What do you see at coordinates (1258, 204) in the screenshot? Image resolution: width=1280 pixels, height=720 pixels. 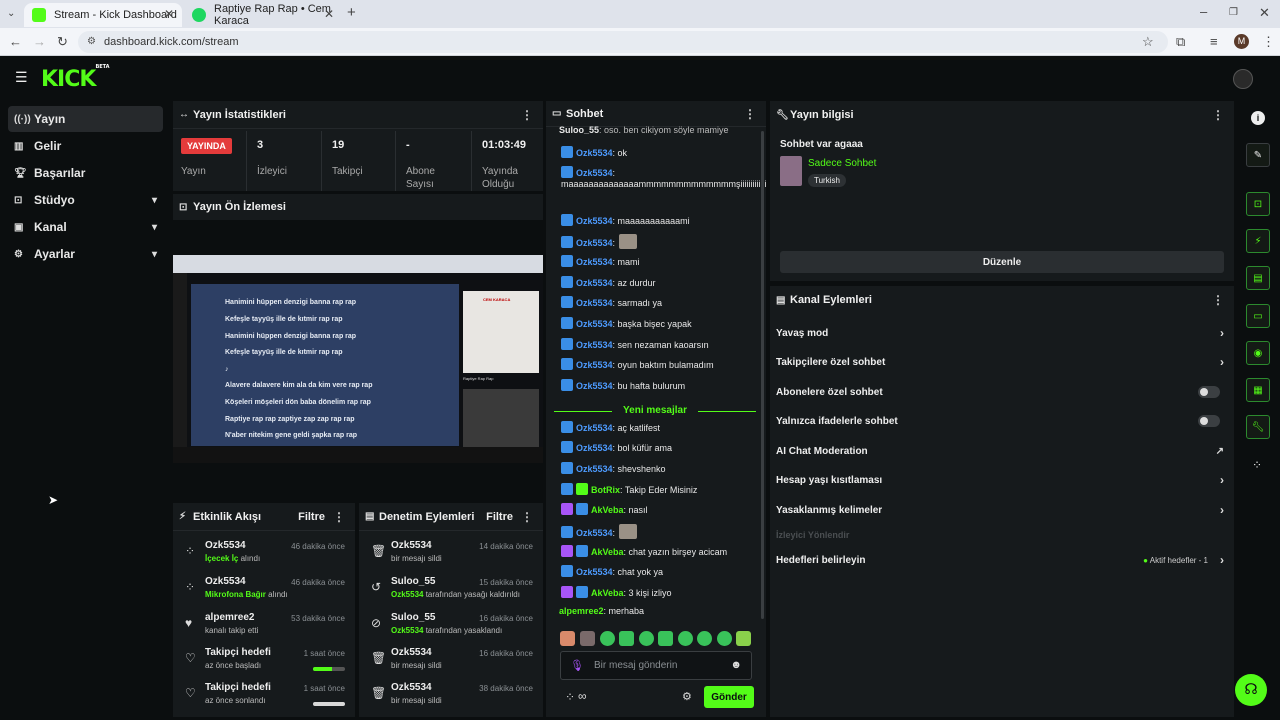 I see `focus-tool-button: ⊡` at bounding box center [1258, 204].